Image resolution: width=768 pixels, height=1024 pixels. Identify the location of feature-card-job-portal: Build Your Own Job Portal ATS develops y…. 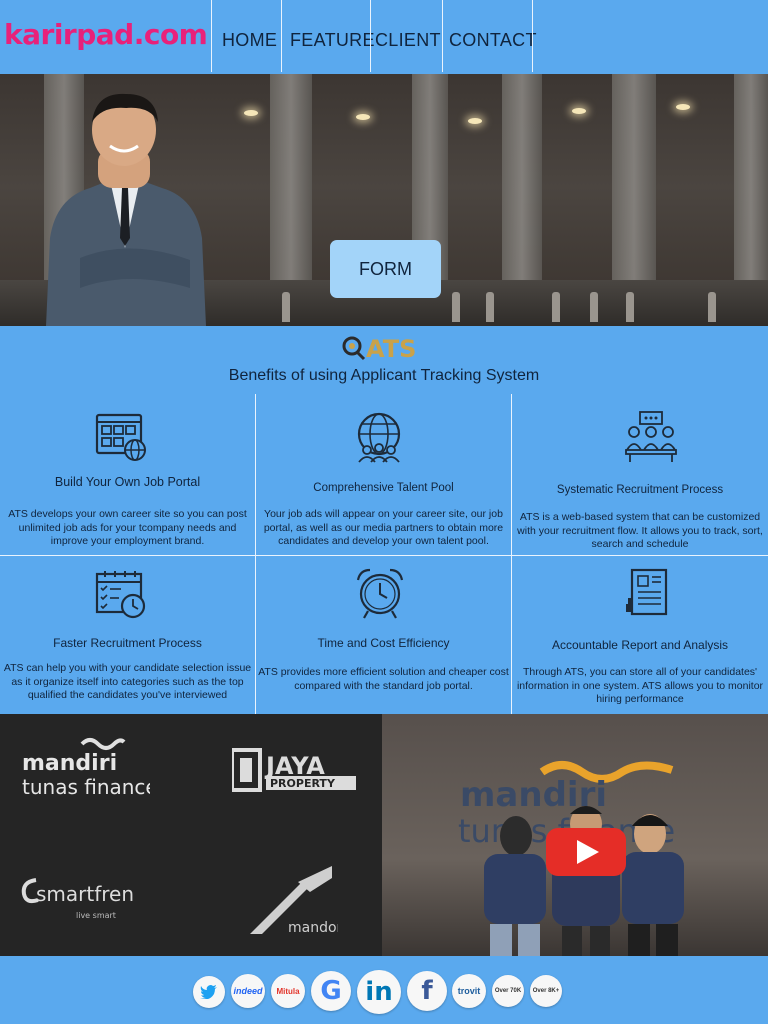
(128, 475).